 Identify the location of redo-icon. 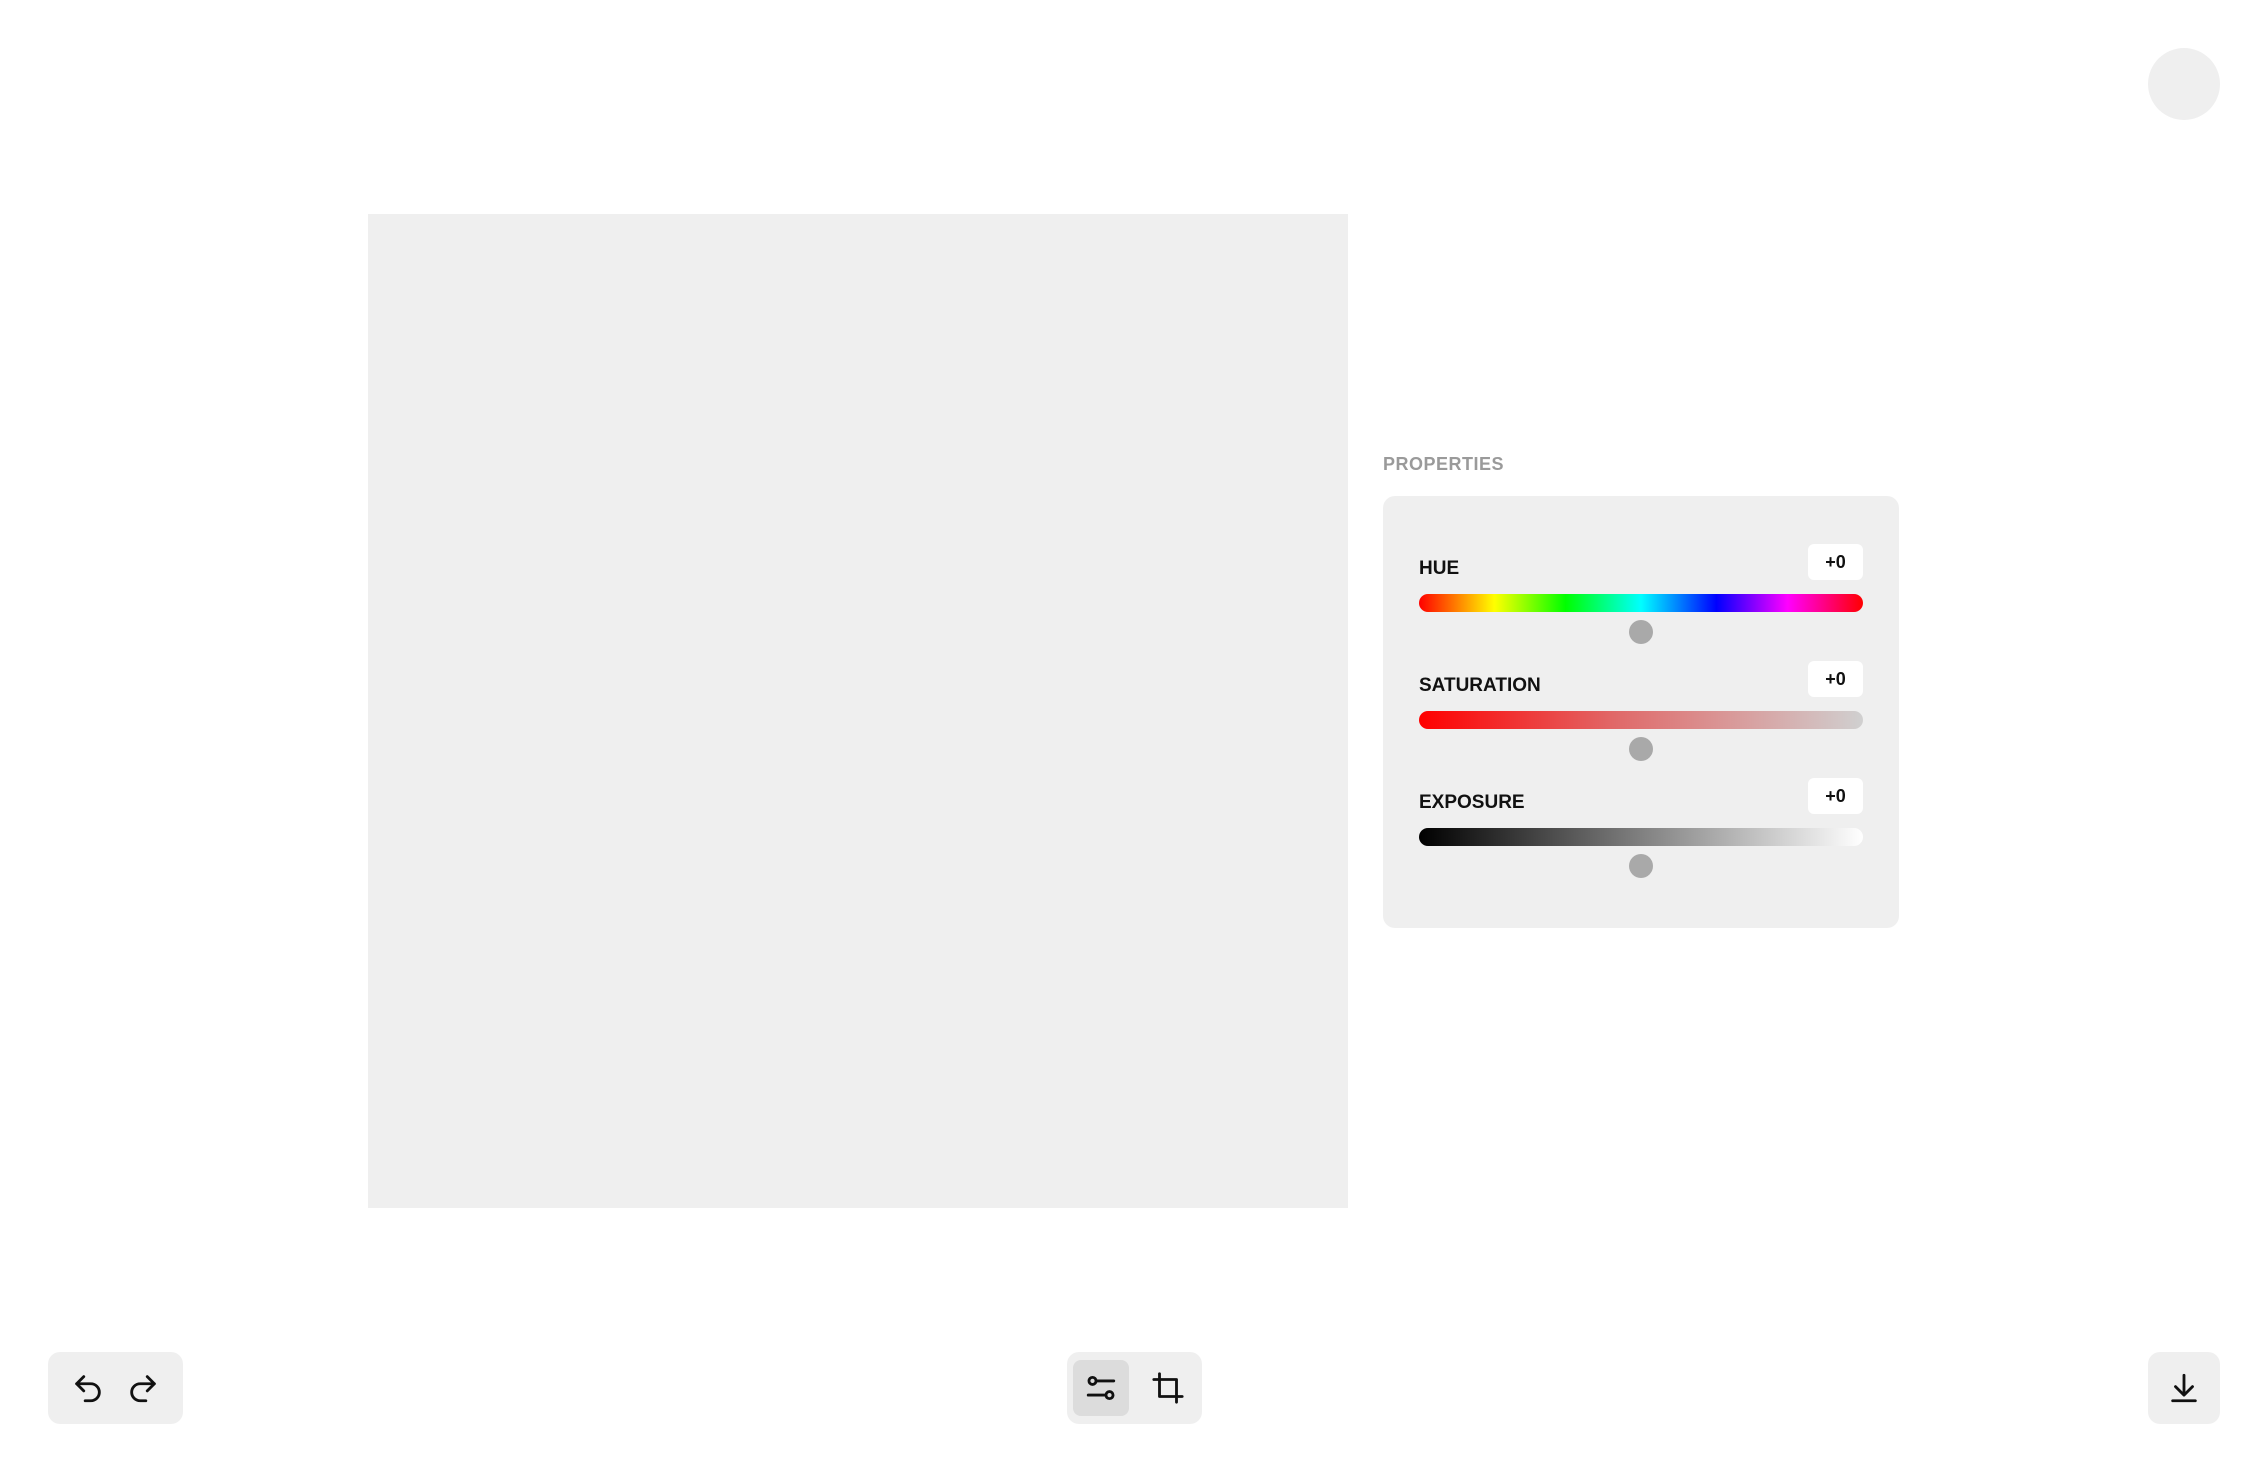
(143, 1389).